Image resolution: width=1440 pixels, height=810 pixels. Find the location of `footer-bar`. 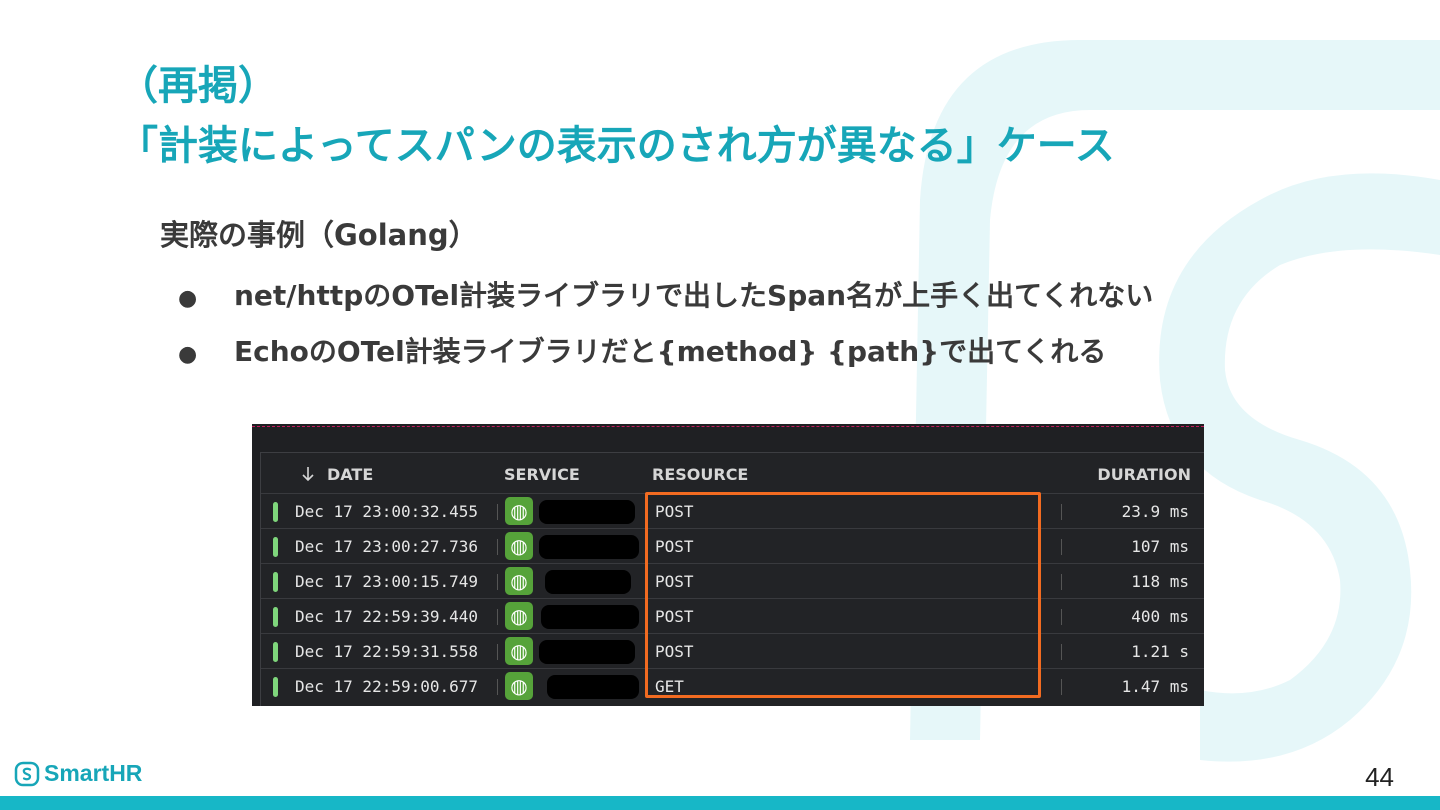

footer-bar is located at coordinates (720, 803).